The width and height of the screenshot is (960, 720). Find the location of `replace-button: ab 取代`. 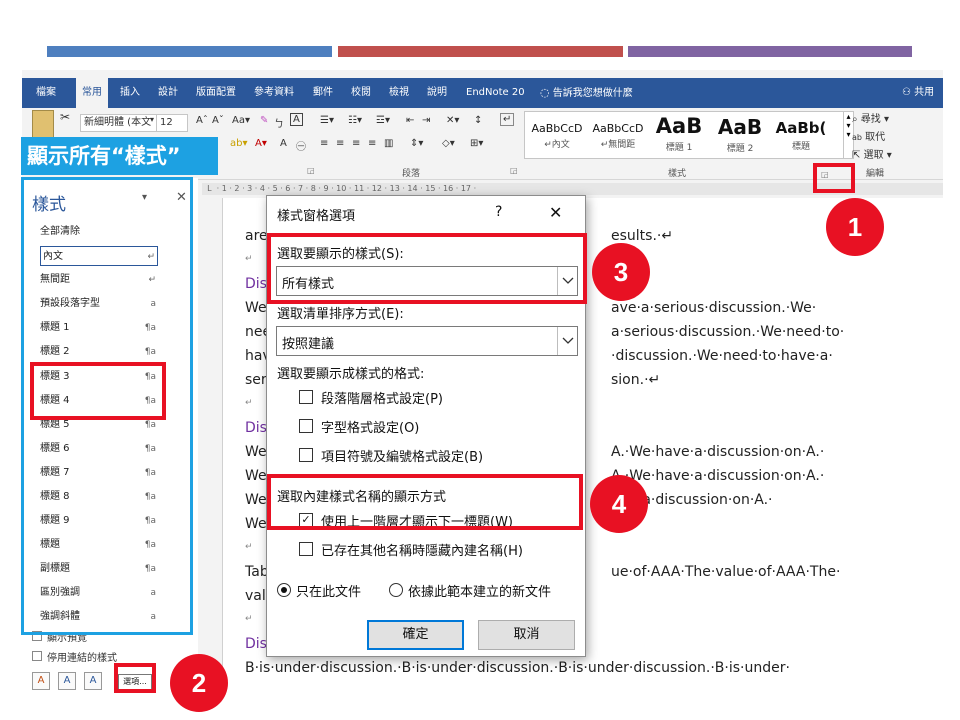

replace-button: ab 取代 is located at coordinates (868, 135).